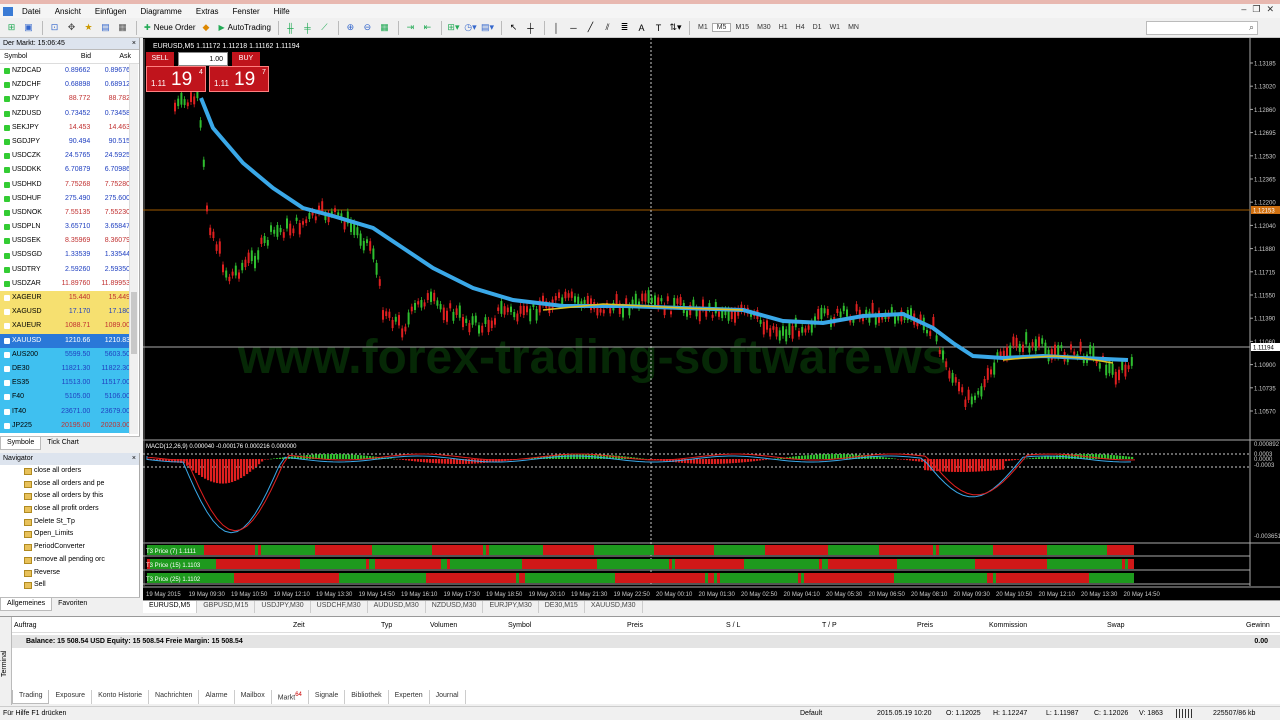  Describe the element at coordinates (111, 56) in the screenshot. I see `ask-column-header: Ask` at that location.